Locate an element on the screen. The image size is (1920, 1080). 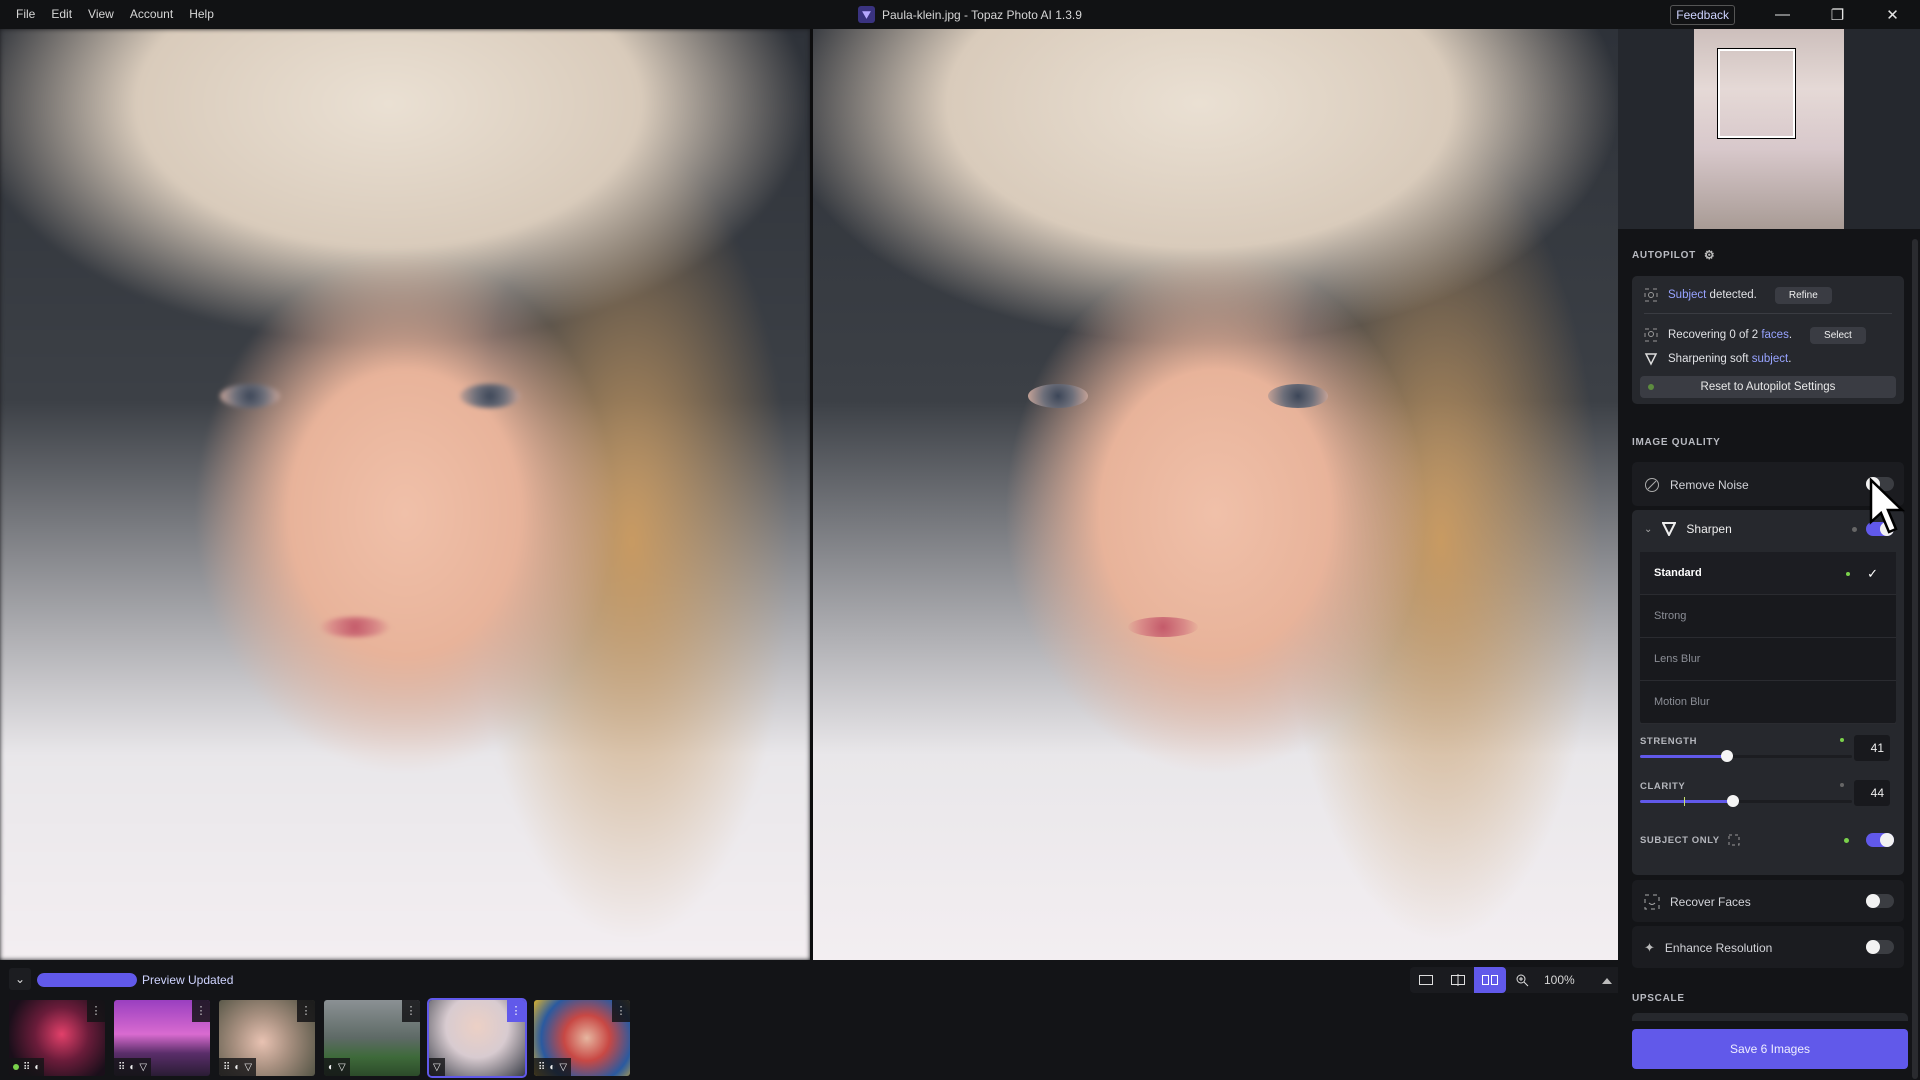
enhance-resolution-card: ✦ Enhance Resolution is located at coordinates (1768, 947).